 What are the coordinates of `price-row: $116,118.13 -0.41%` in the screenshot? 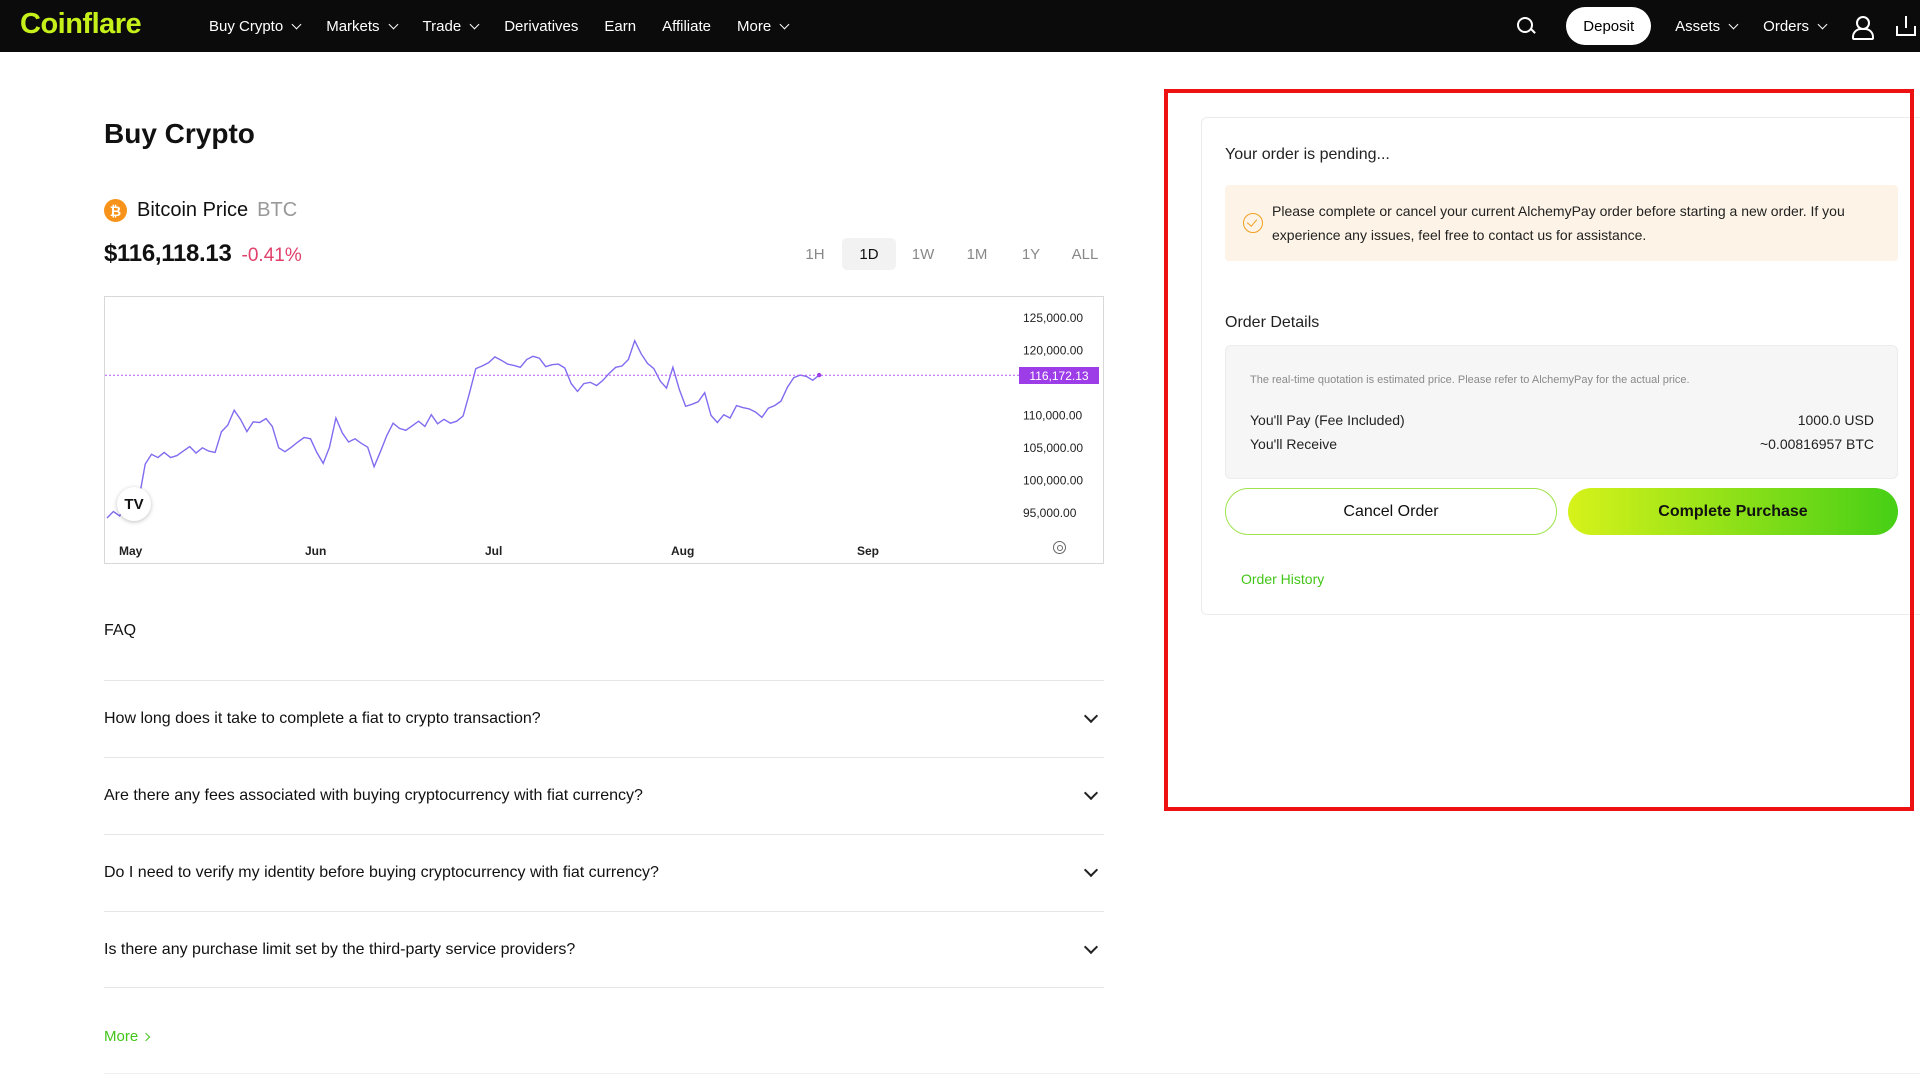 It's located at (203, 254).